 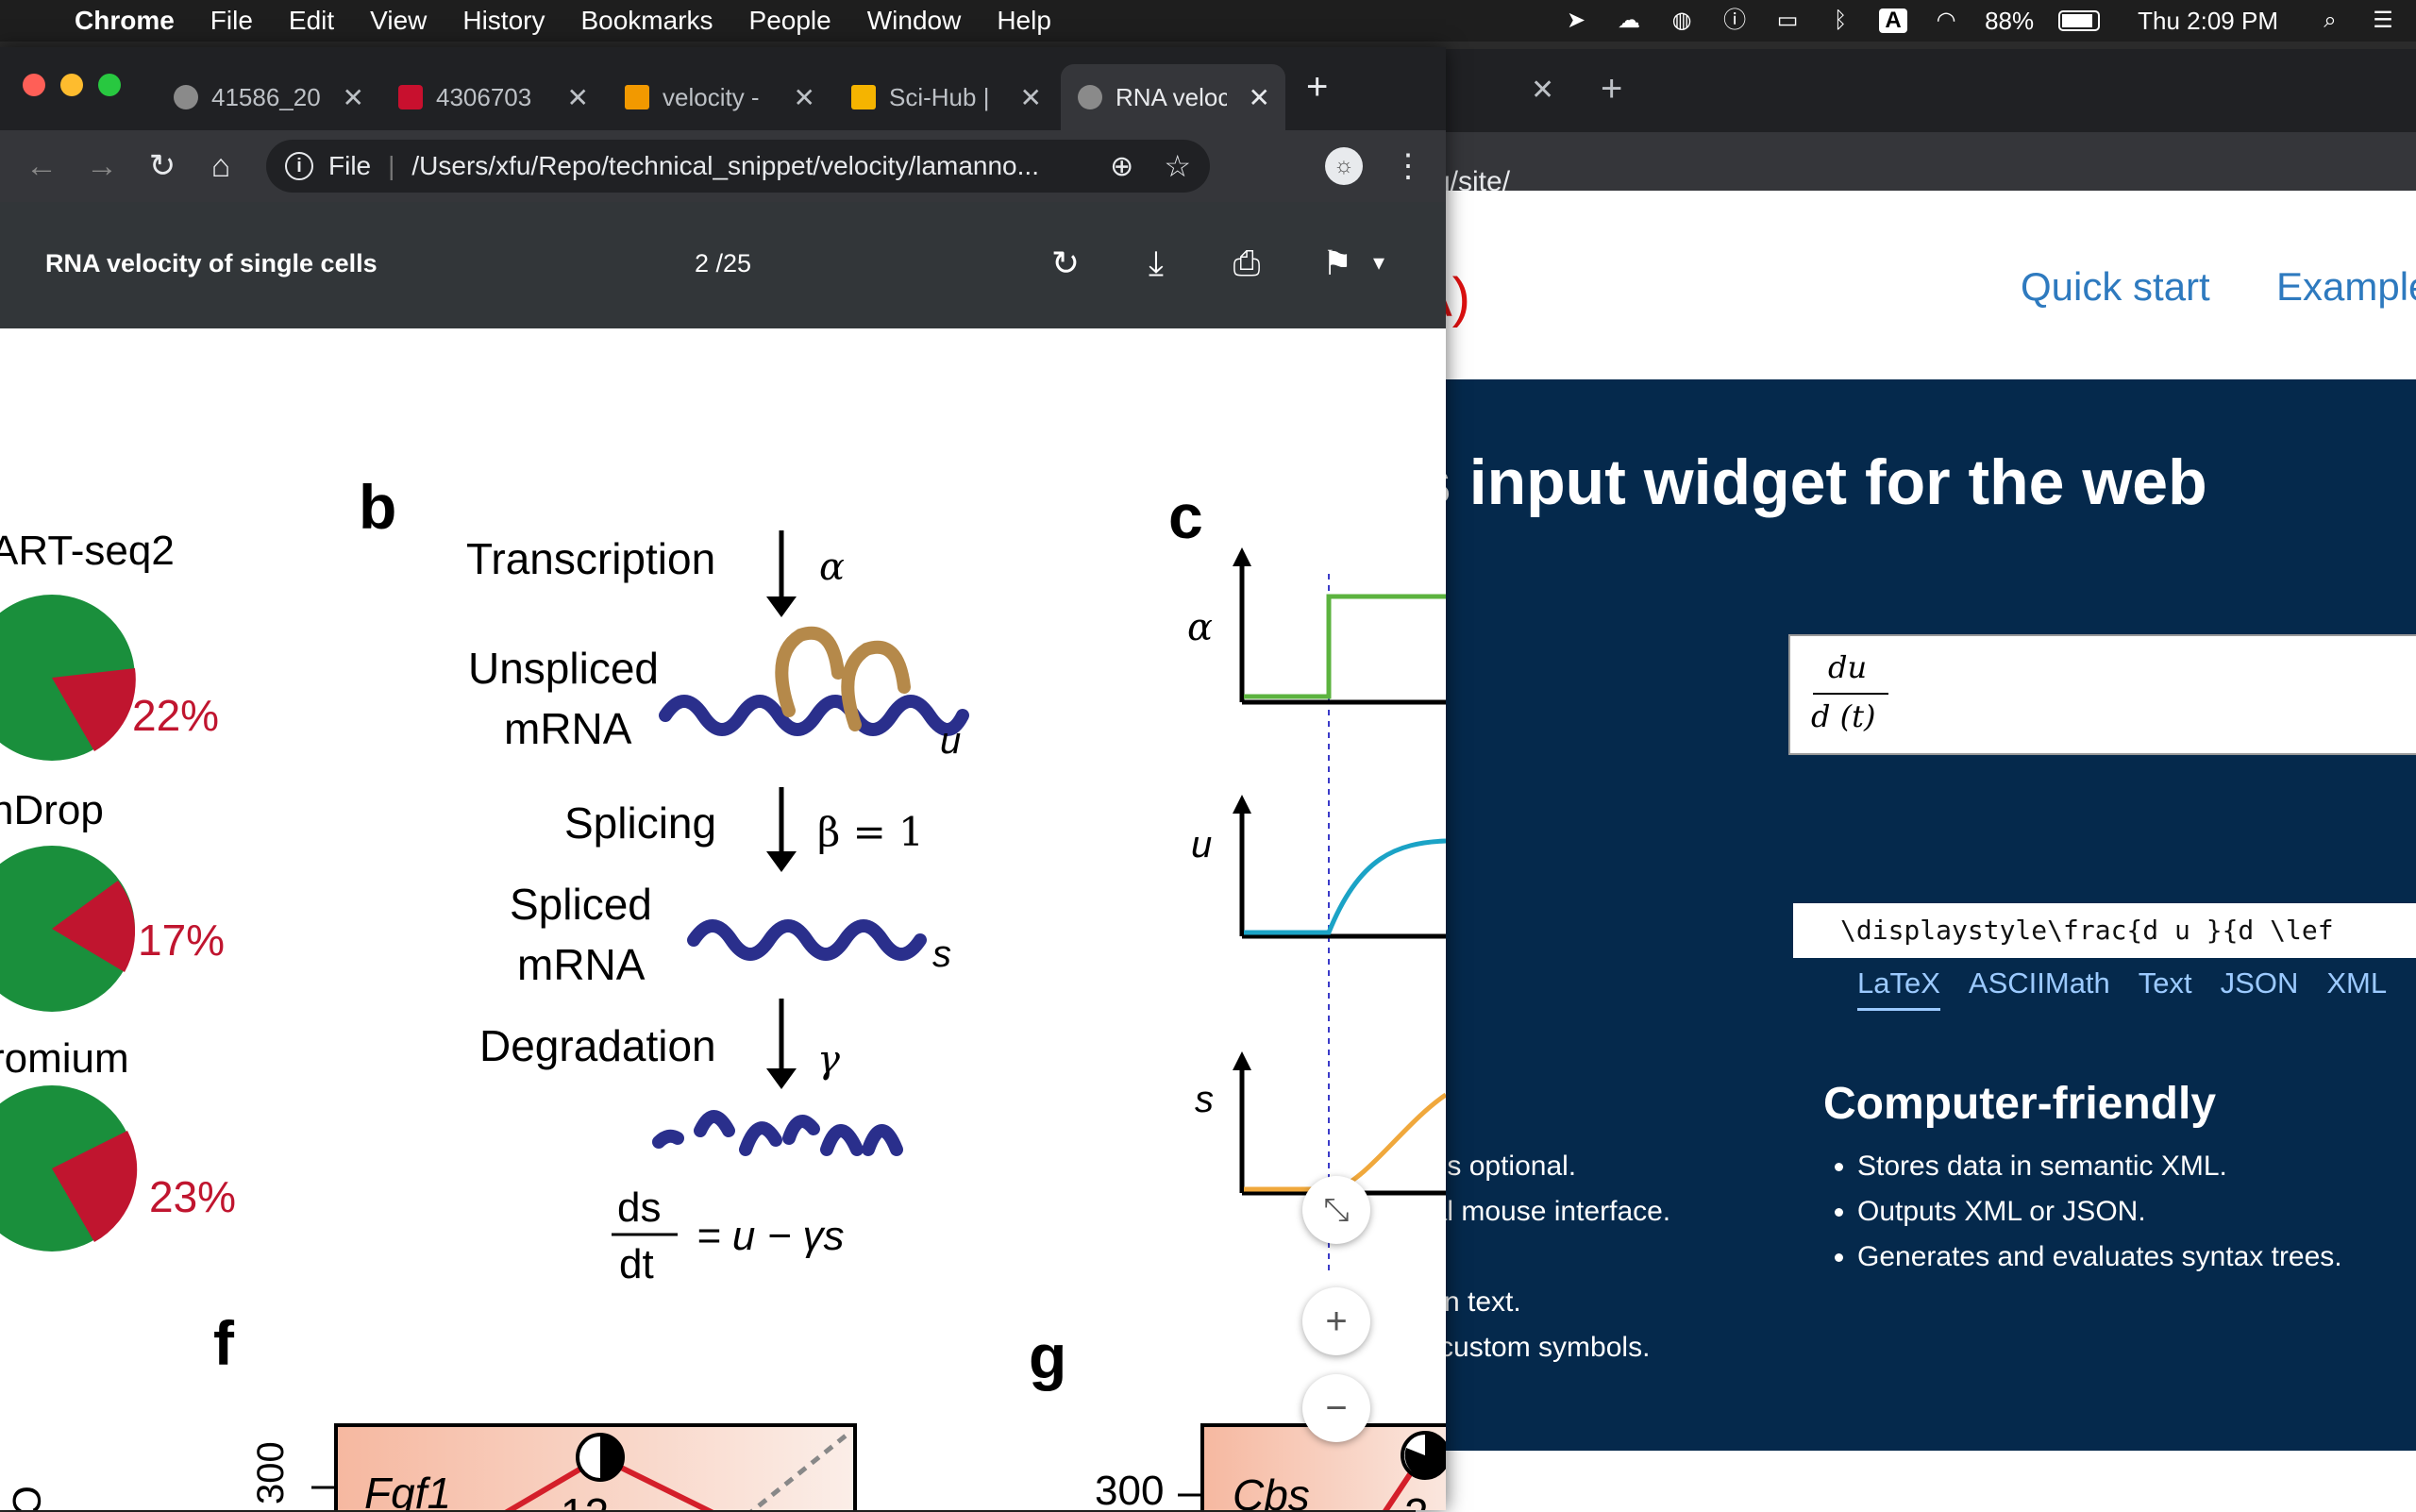 I want to click on tab-asciimath: ASCIIMath, so click(x=2039, y=988).